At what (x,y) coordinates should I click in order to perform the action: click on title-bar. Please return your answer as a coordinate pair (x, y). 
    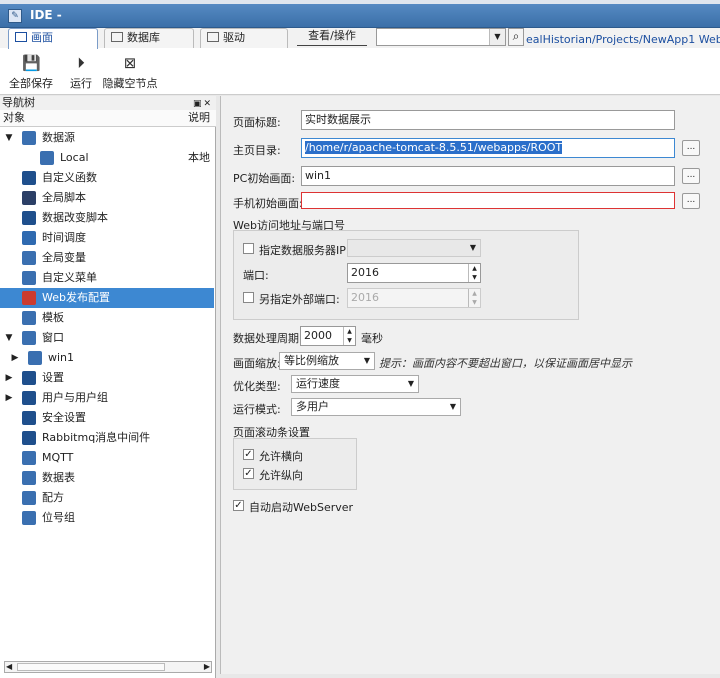
    Looking at the image, I should click on (360, 14).